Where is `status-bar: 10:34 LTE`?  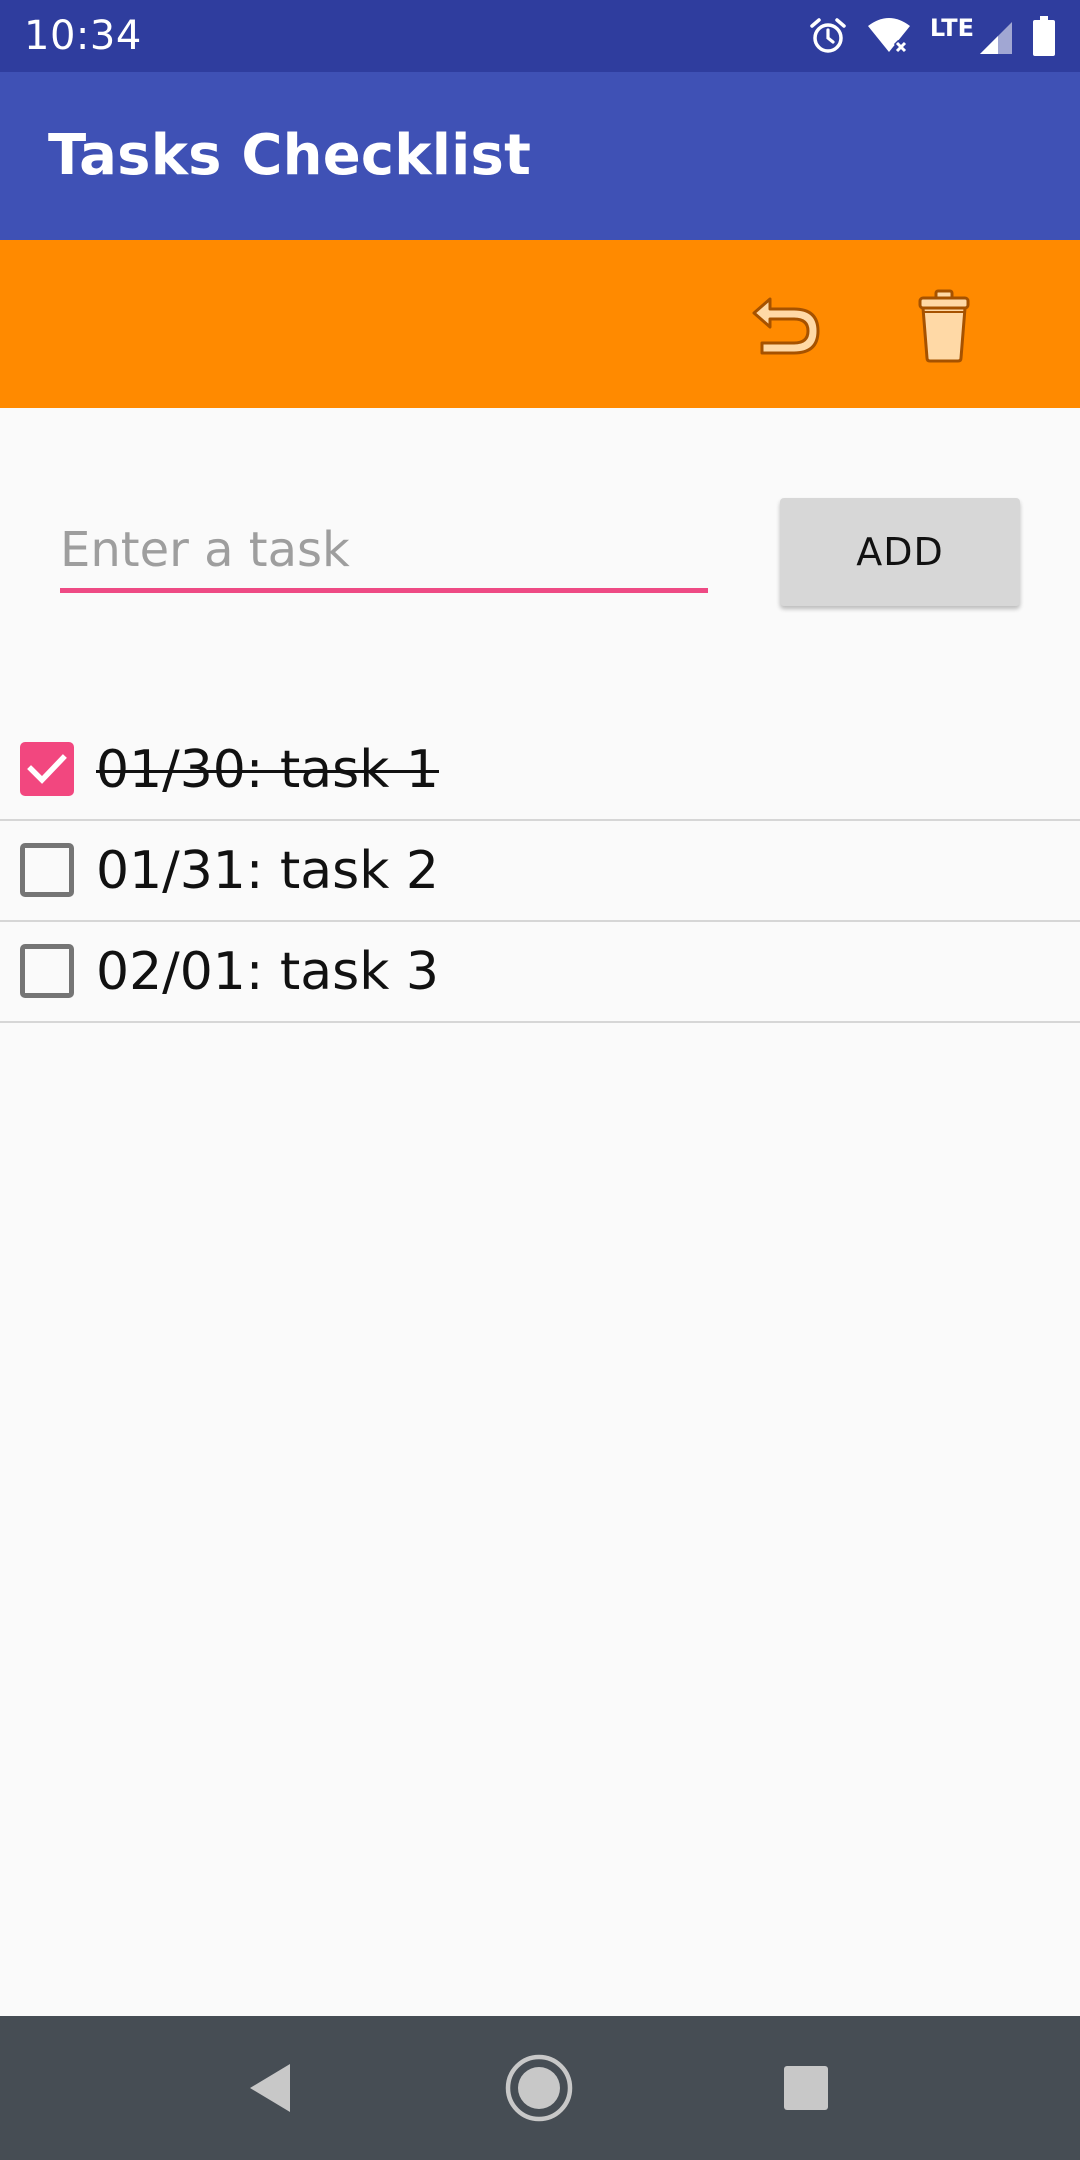
status-bar: 10:34 LTE is located at coordinates (540, 36).